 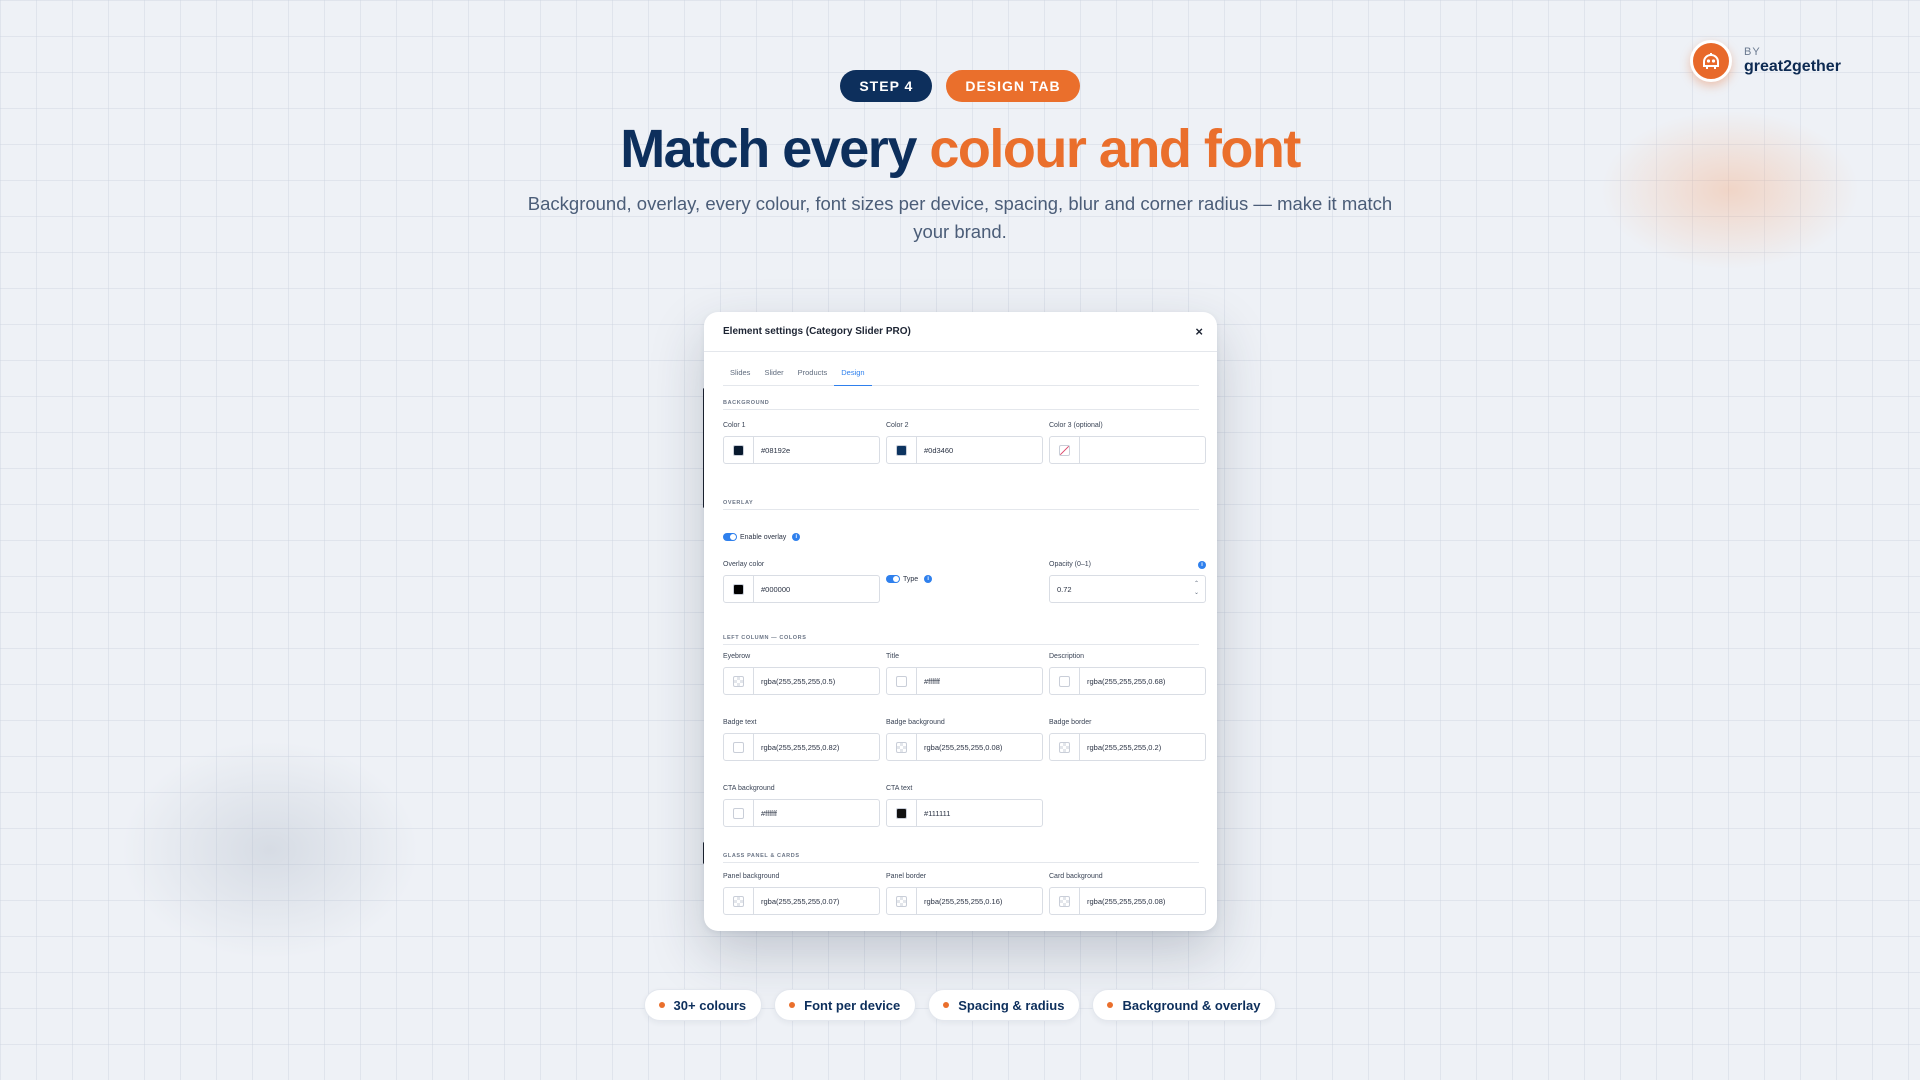 I want to click on section-glass-panel-cards: GLASS PANEL & CARDS, so click(x=961, y=858).